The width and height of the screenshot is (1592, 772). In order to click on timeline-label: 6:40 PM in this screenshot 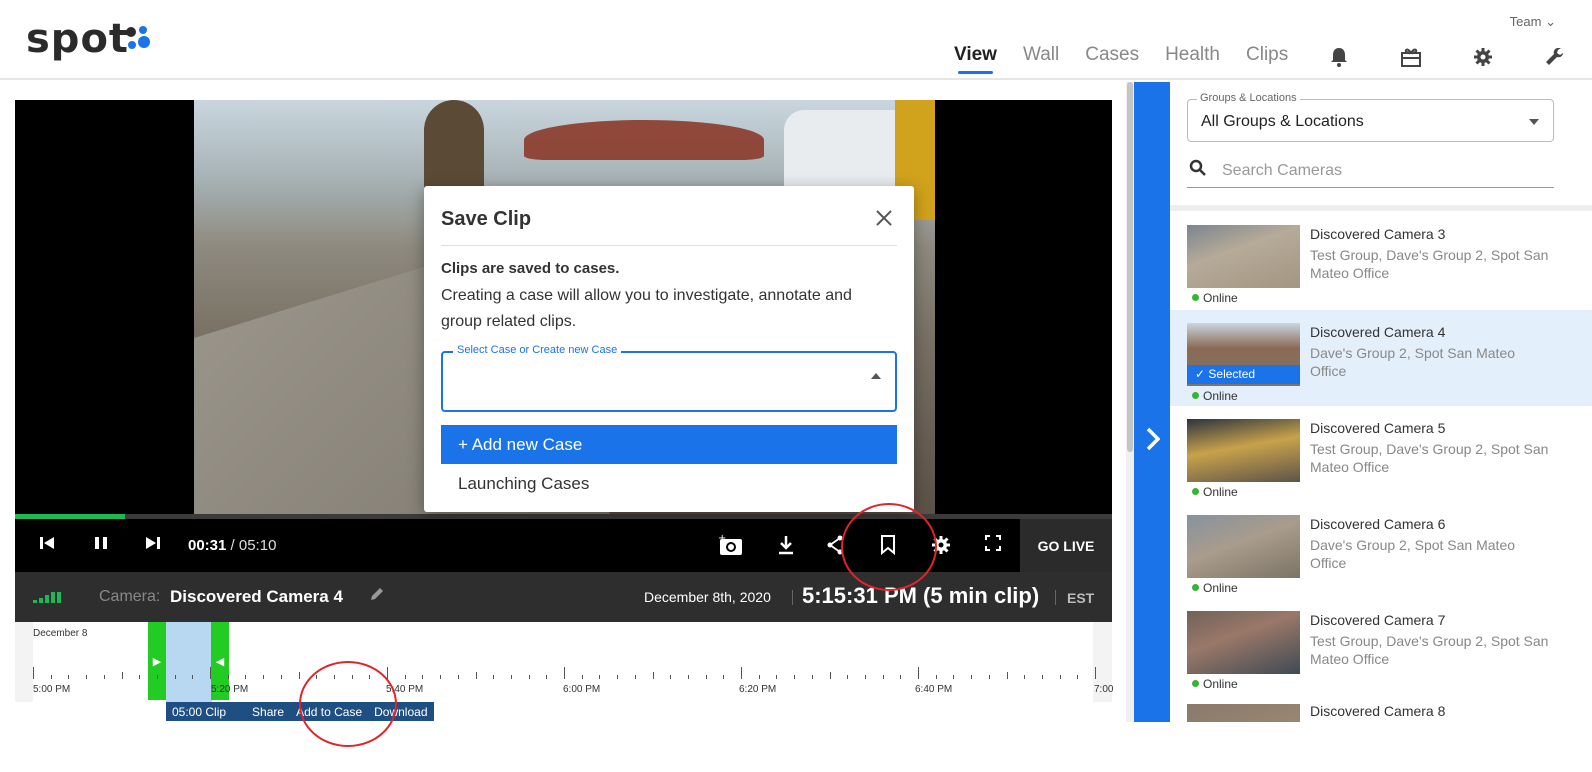, I will do `click(934, 689)`.